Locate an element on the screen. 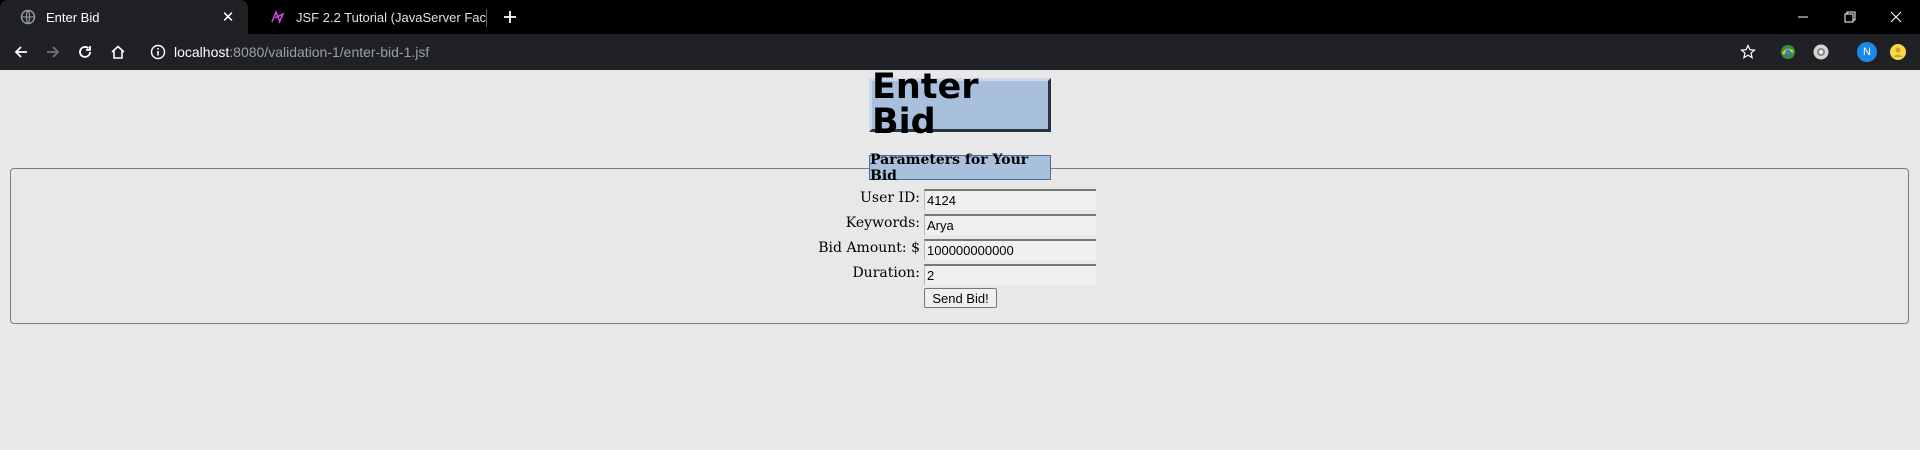 The height and width of the screenshot is (450, 1920). restore-button is located at coordinates (1850, 17).